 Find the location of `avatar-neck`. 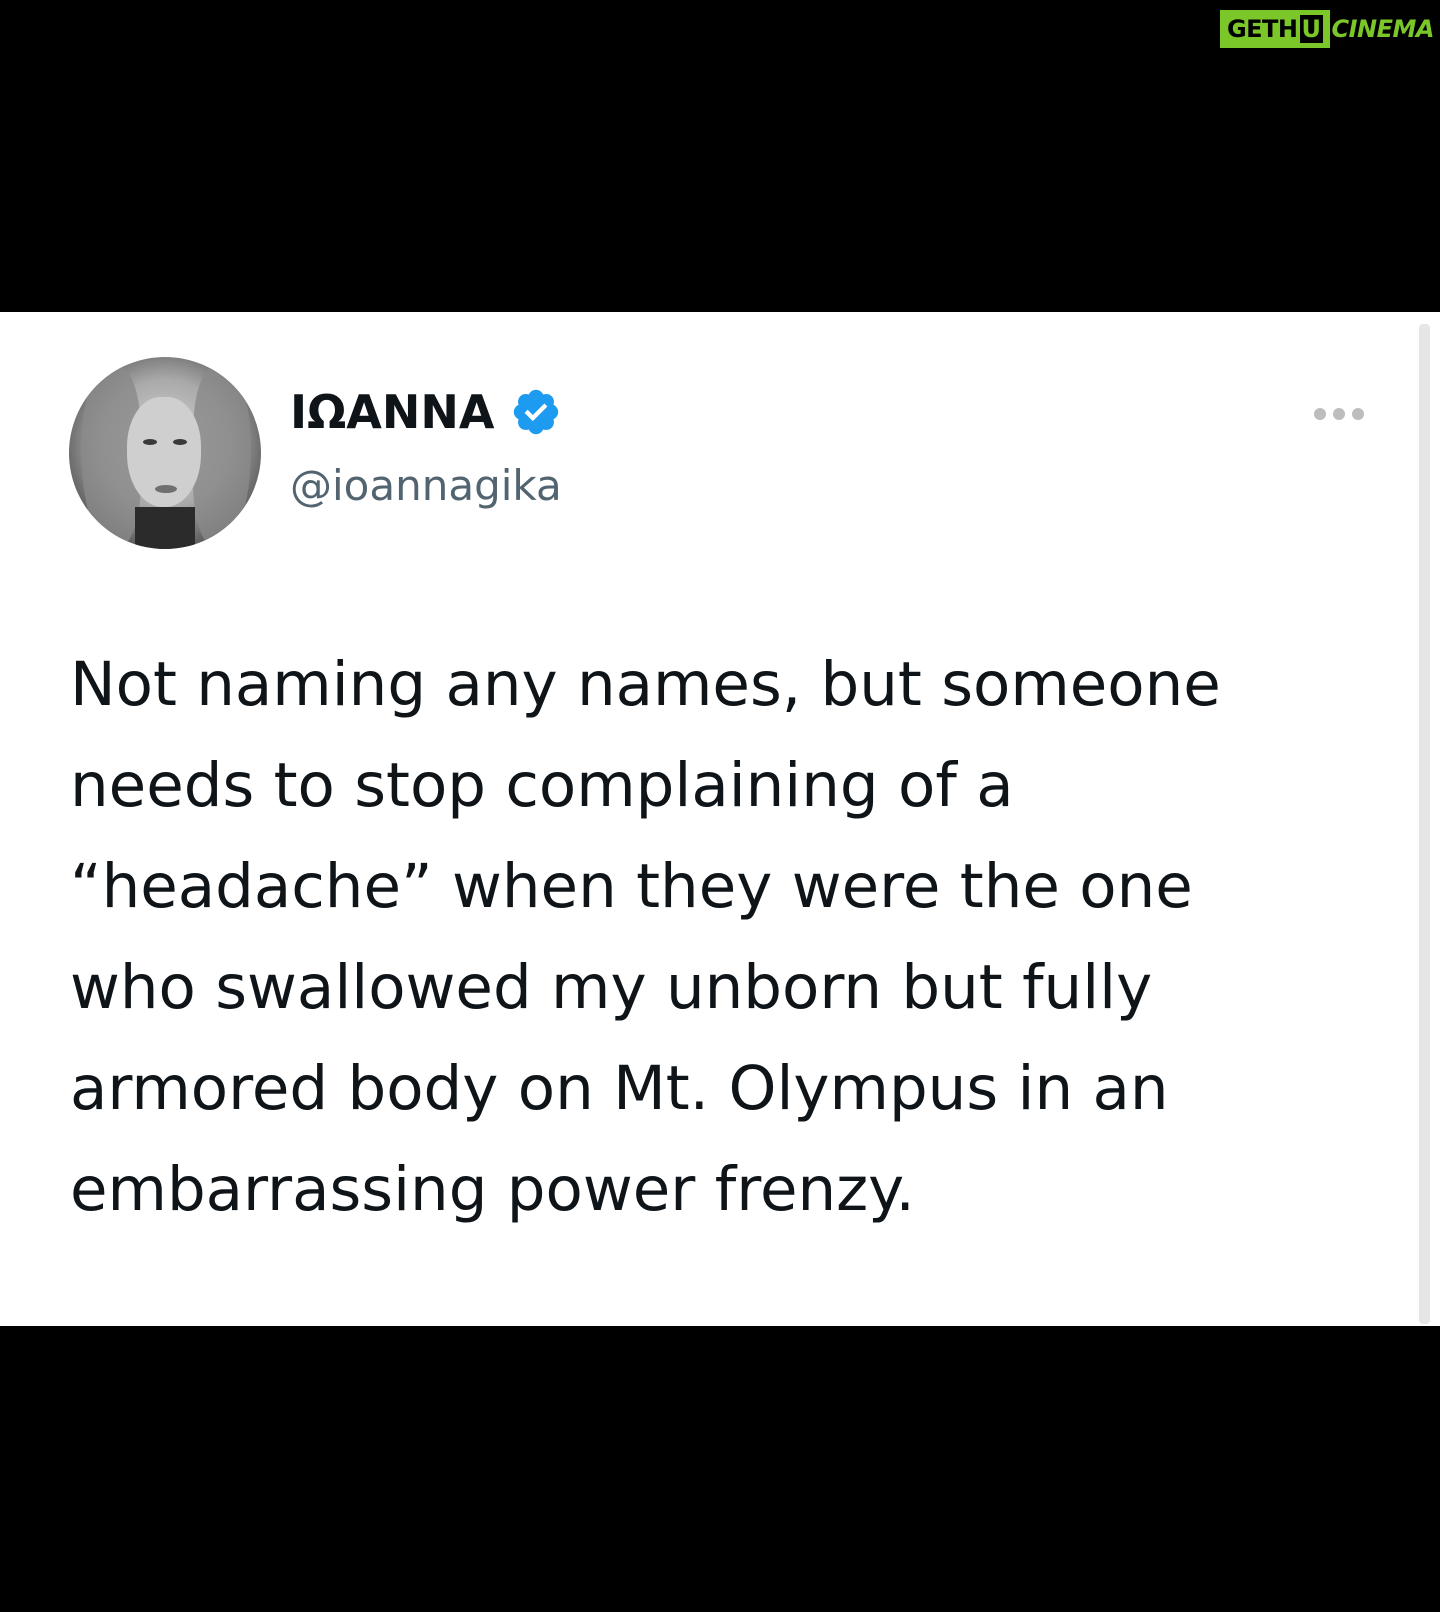

avatar-neck is located at coordinates (165, 528).